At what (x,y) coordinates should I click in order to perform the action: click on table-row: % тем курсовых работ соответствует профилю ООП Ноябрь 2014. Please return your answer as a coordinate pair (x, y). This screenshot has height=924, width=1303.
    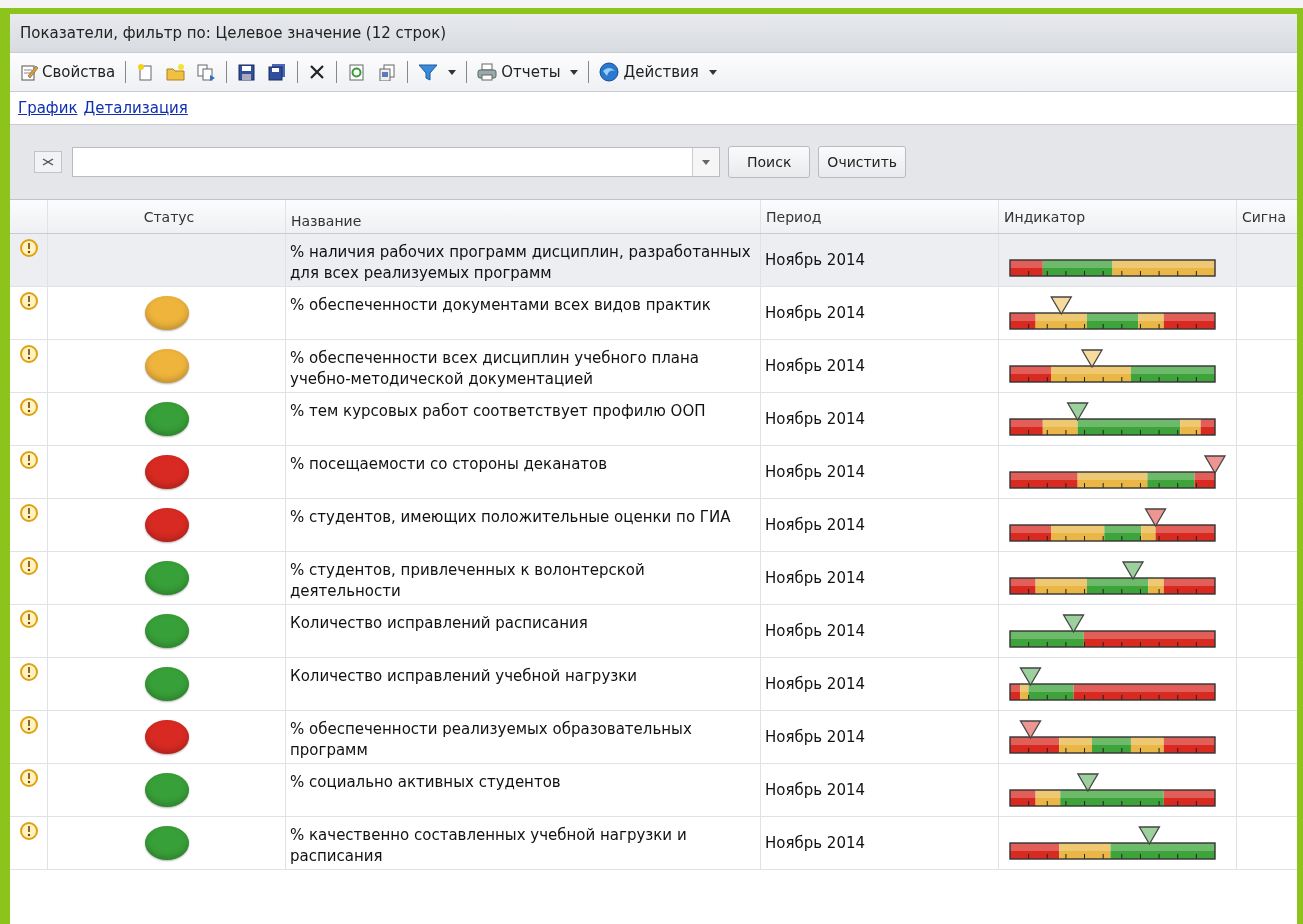
    Looking at the image, I should click on (653, 419).